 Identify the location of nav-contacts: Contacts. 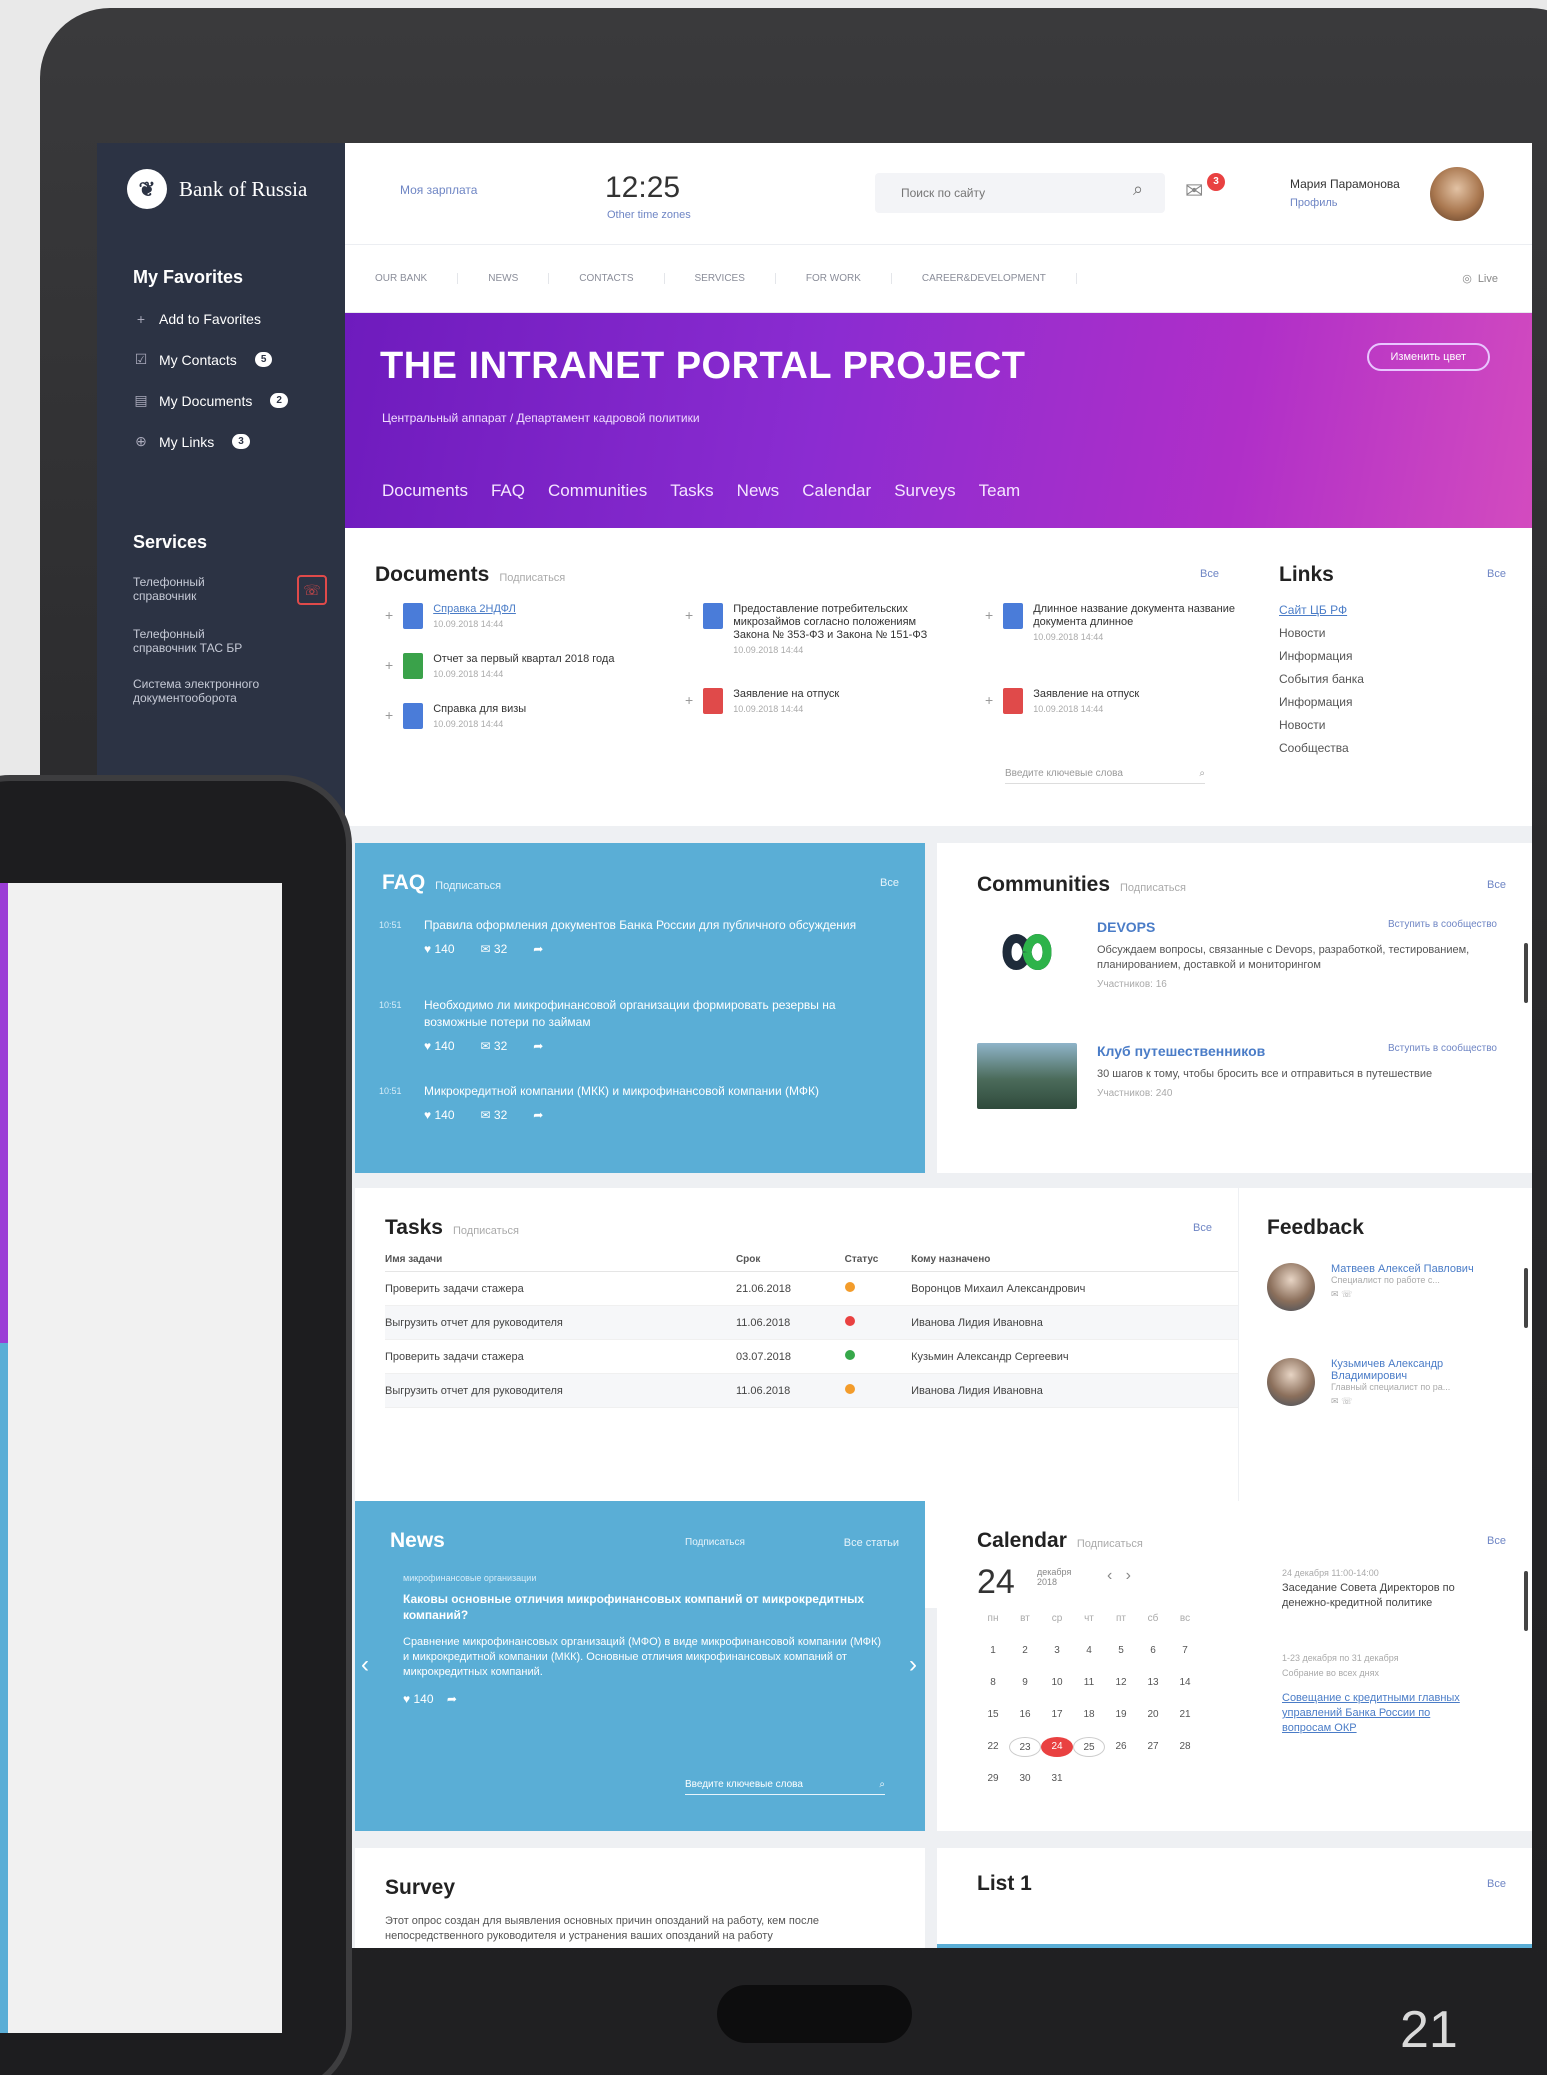
(607, 278).